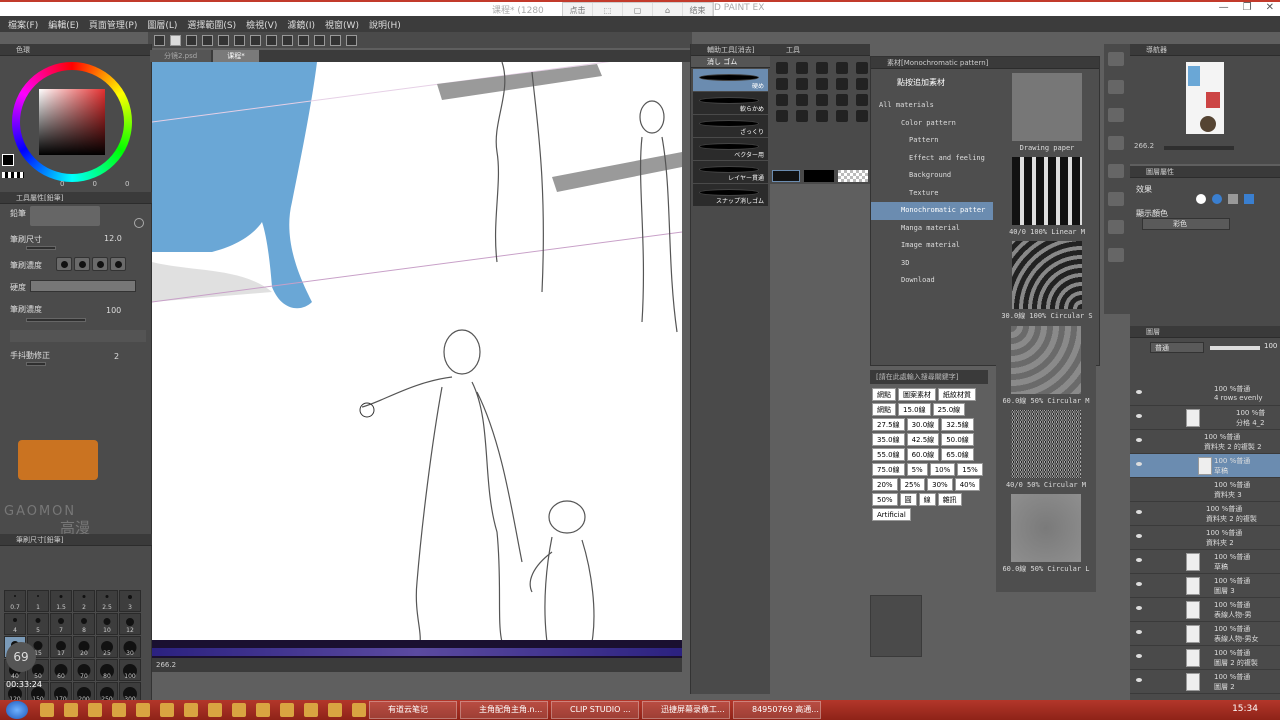 The image size is (1280, 720). I want to click on tag: 20%, so click(885, 484).